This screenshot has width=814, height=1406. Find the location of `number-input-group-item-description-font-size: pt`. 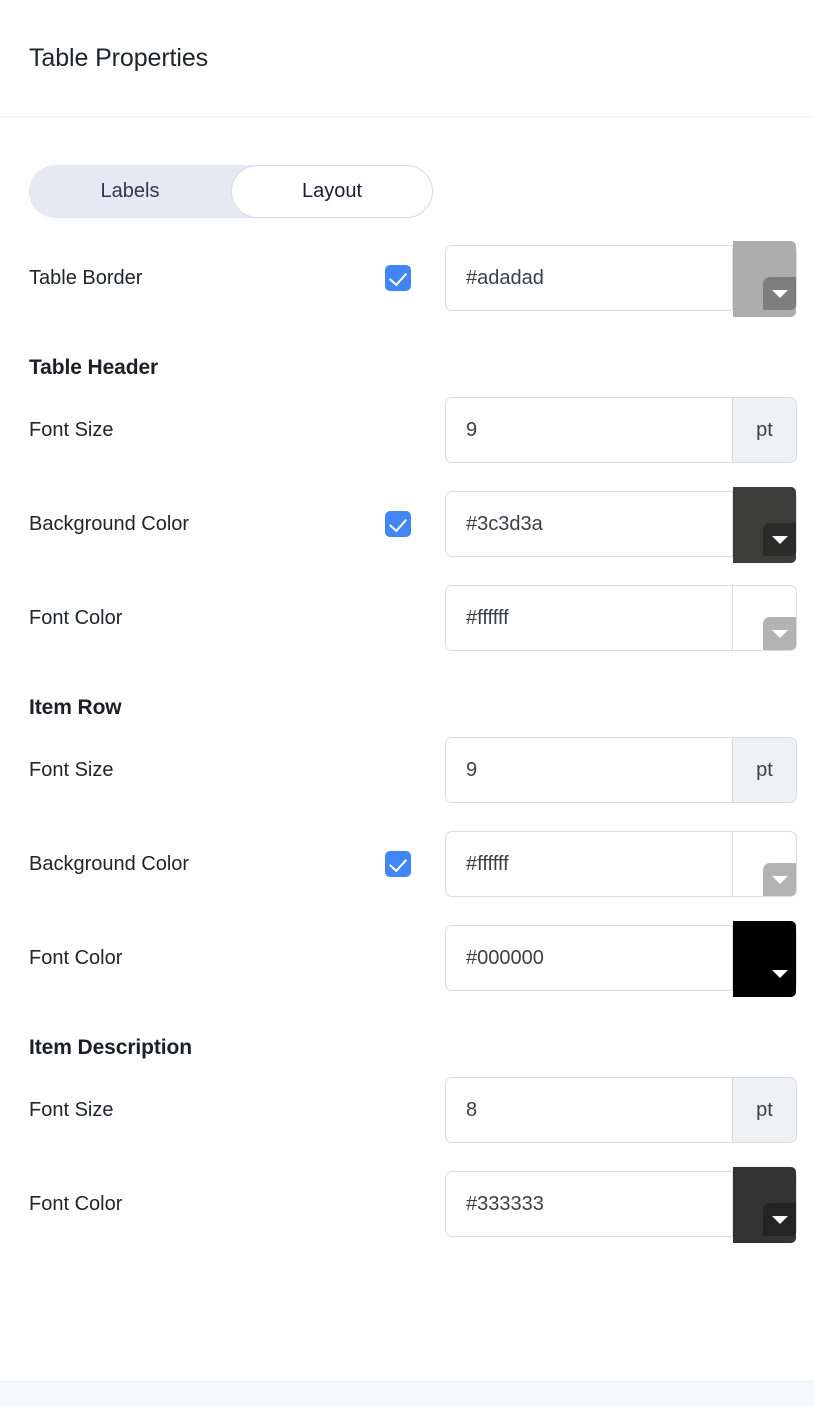

number-input-group-item-description-font-size: pt is located at coordinates (621, 1110).